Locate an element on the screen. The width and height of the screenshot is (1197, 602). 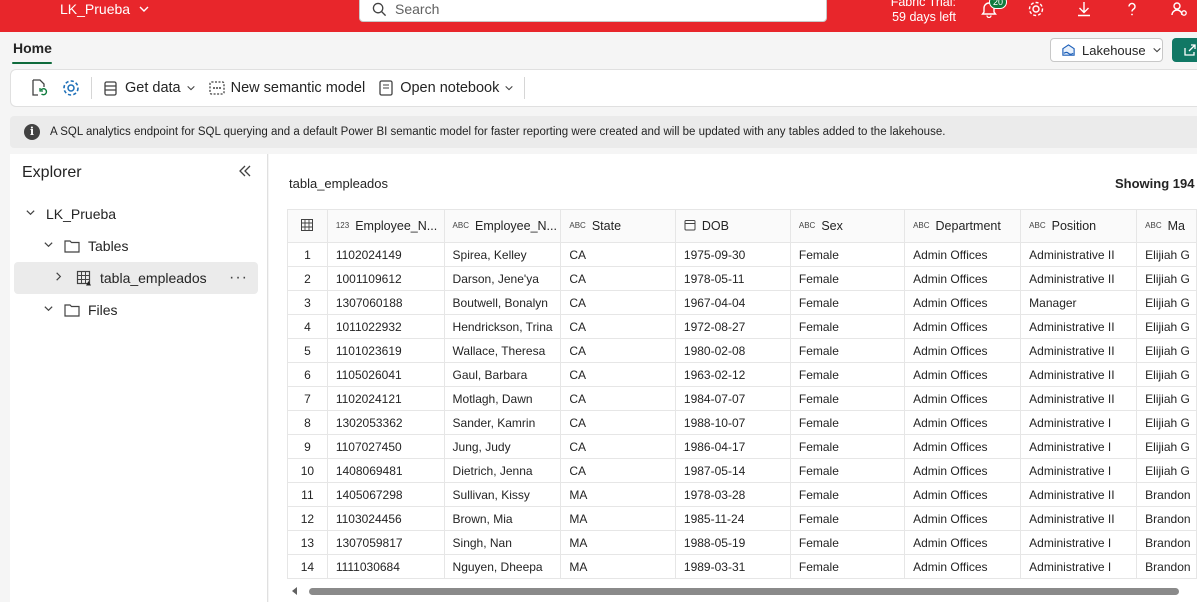
collapse-explorer-button is located at coordinates (245, 173).